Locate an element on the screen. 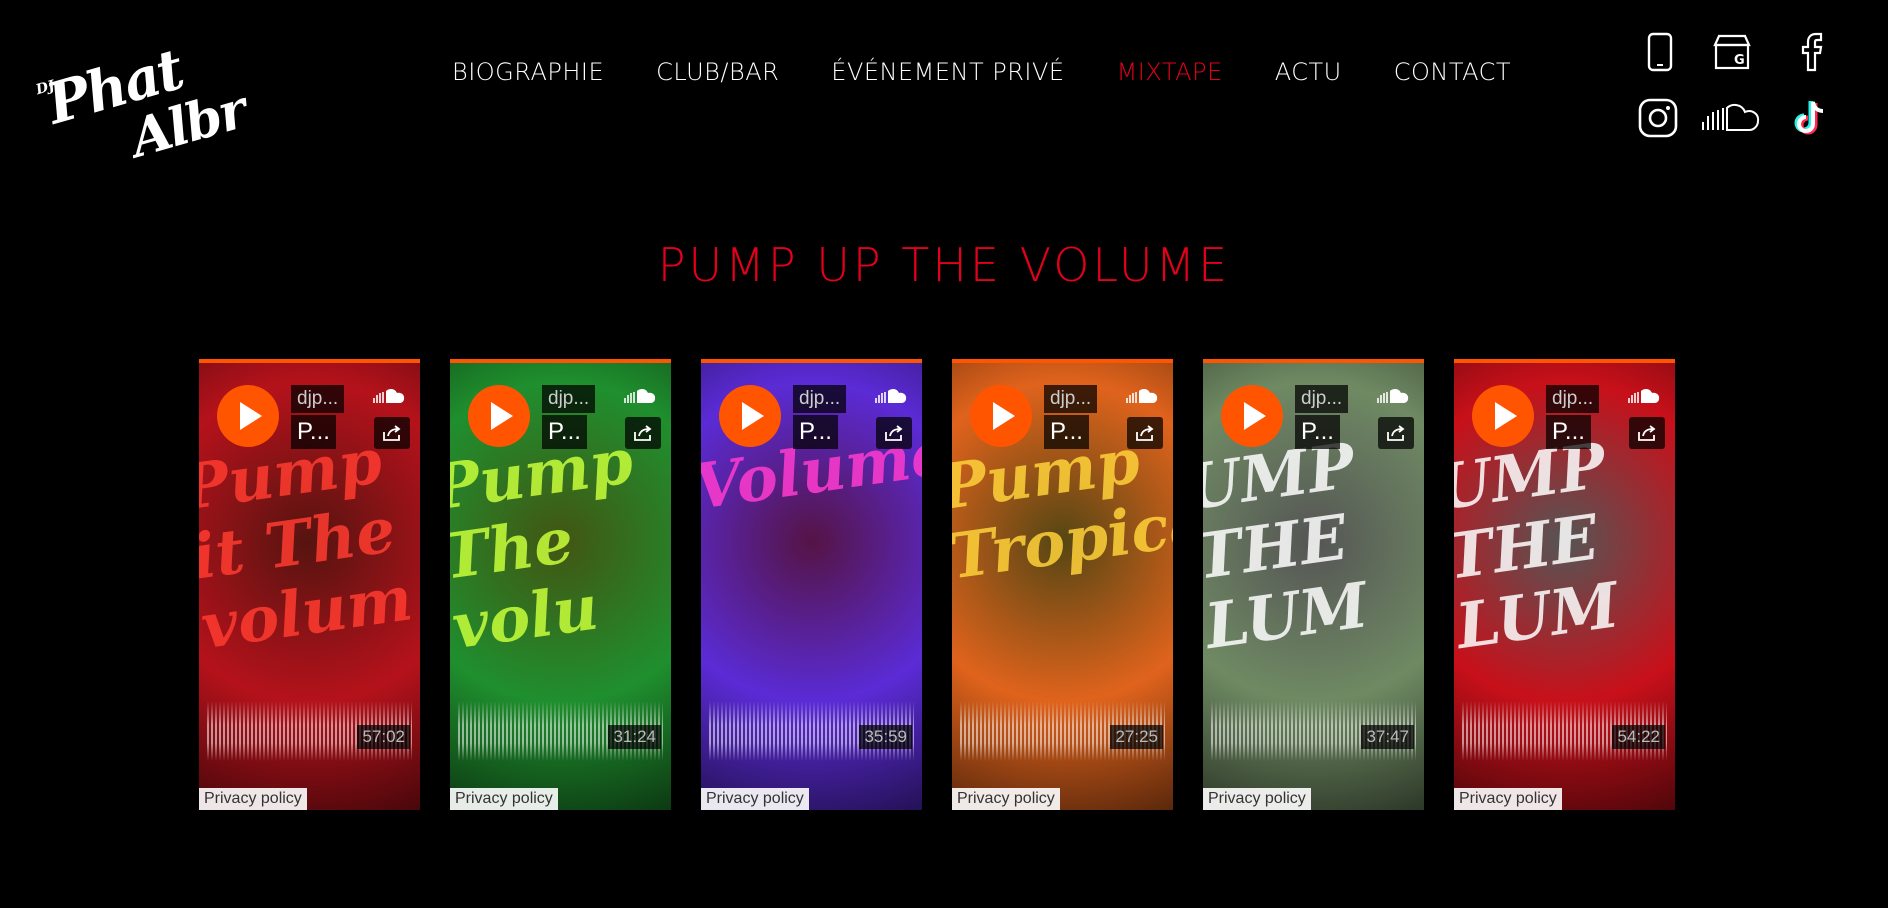  tiktok-icon is located at coordinates (1810, 118).